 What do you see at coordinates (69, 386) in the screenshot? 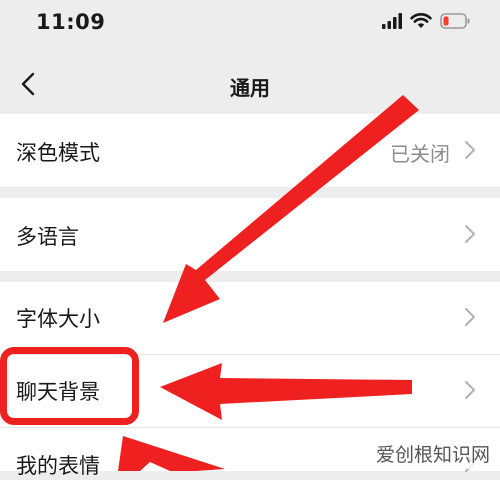
I see `highlight-box` at bounding box center [69, 386].